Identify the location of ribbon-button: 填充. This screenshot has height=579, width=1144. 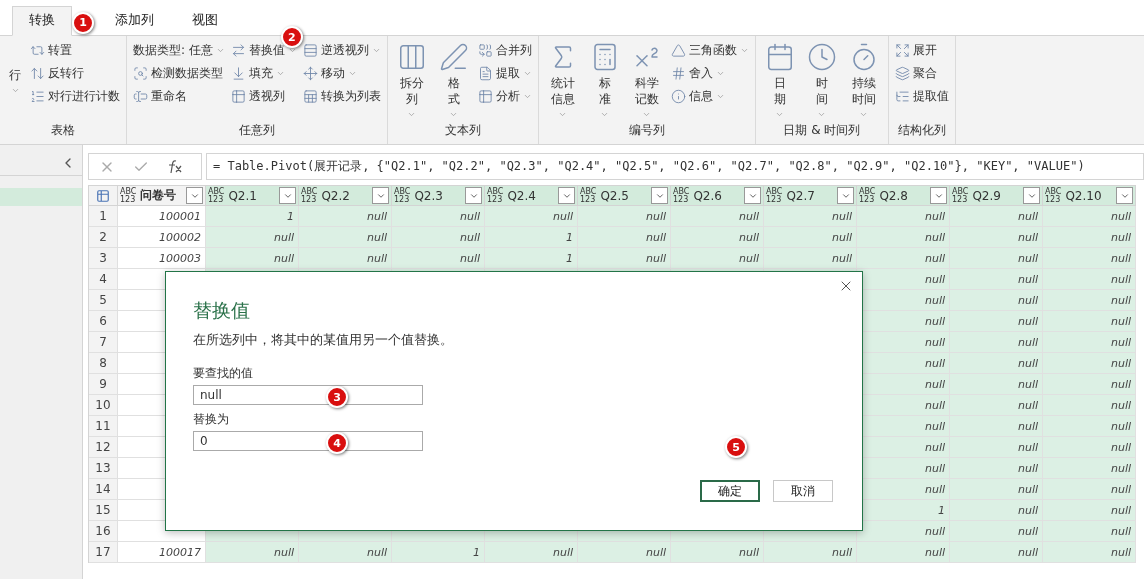
(257, 73).